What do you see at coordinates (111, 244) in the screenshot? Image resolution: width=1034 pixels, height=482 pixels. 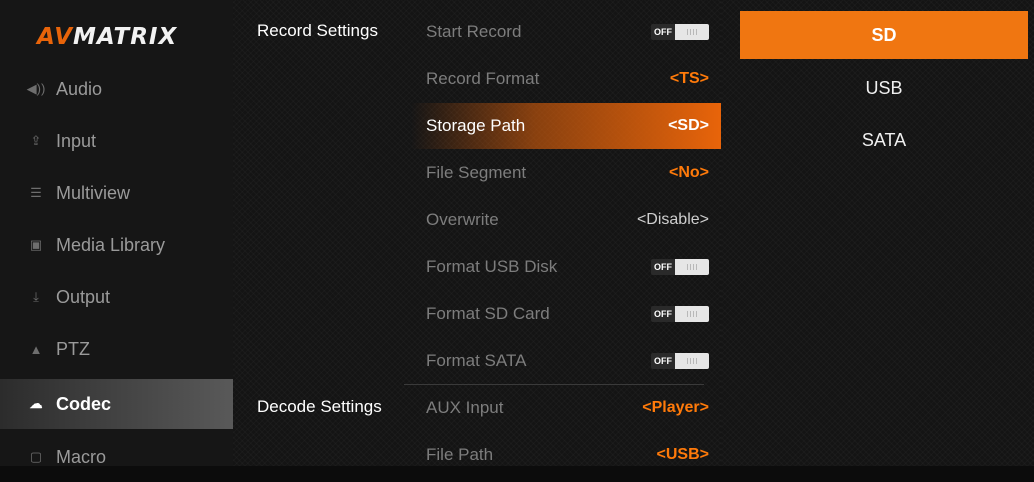 I see `sidebar-item-label: Media Library` at bounding box center [111, 244].